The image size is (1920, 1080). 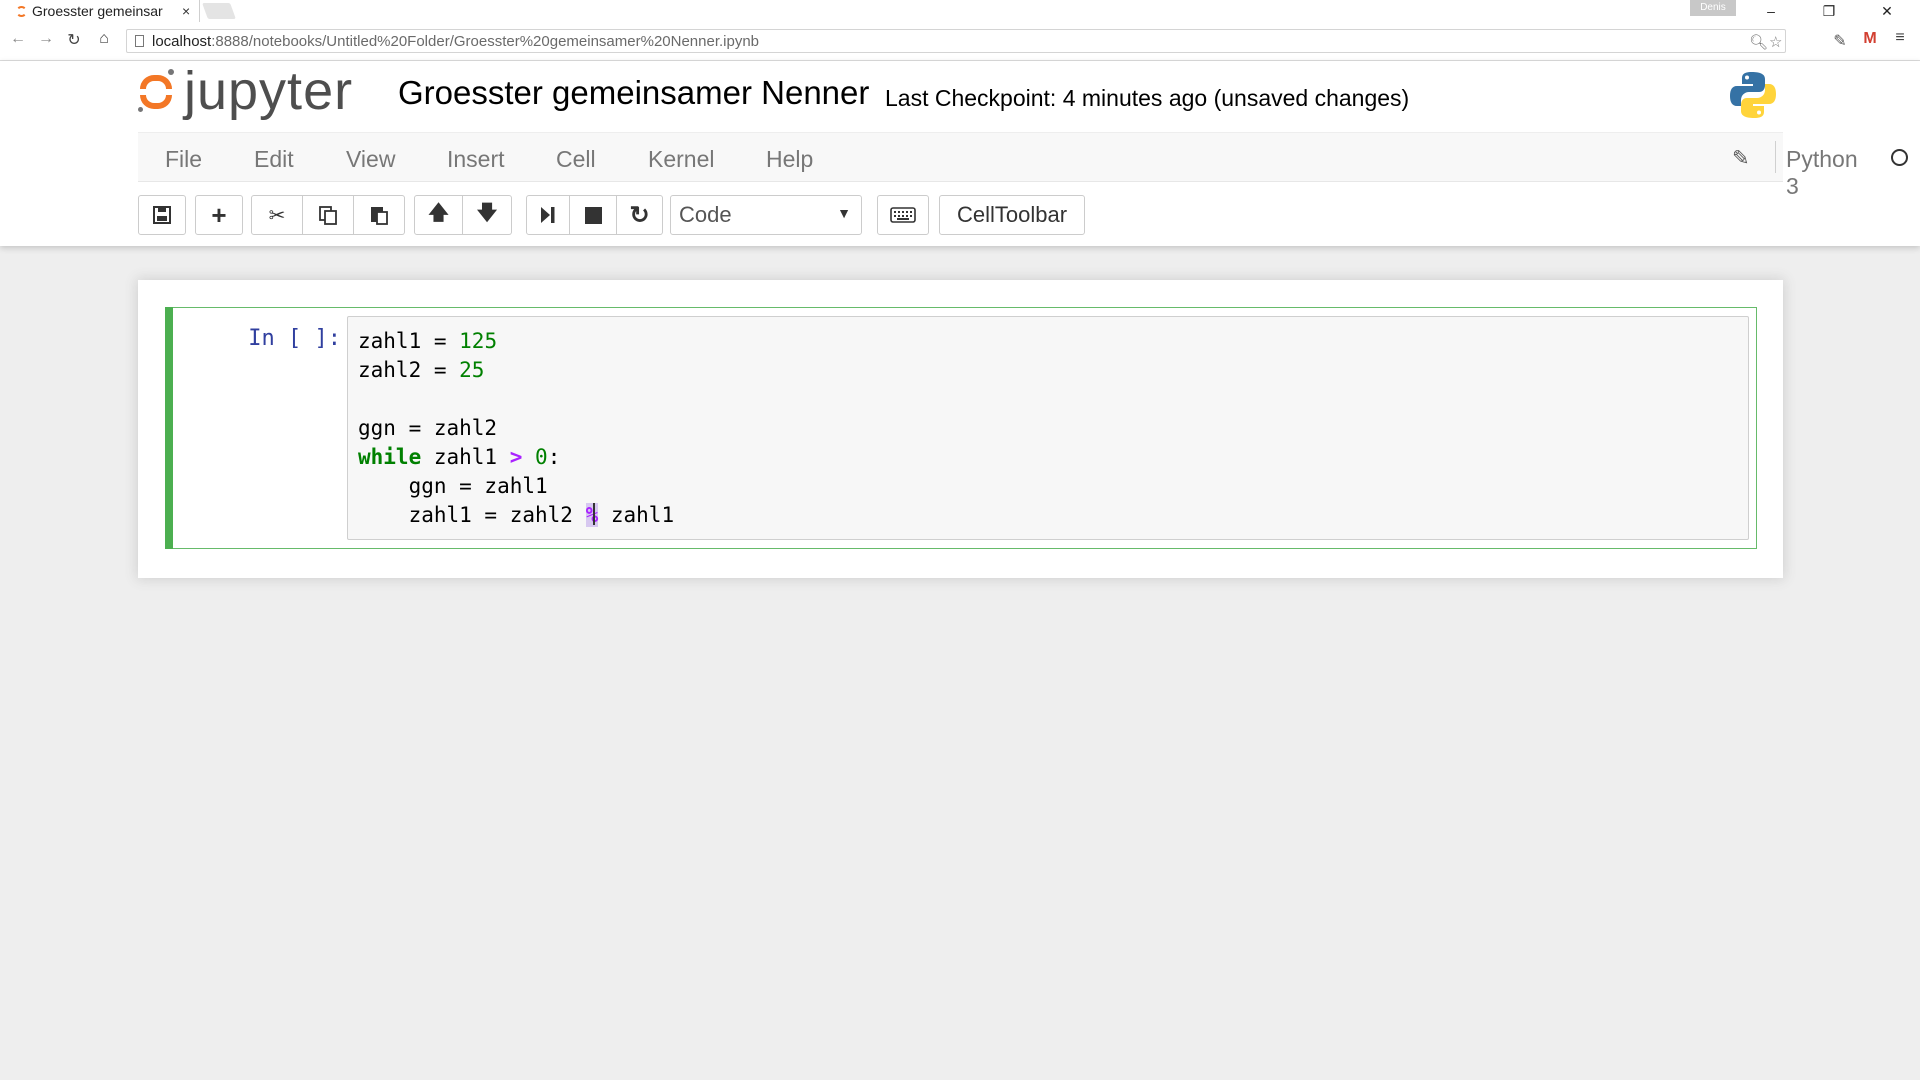 I want to click on menu-view: View, so click(x=370, y=159).